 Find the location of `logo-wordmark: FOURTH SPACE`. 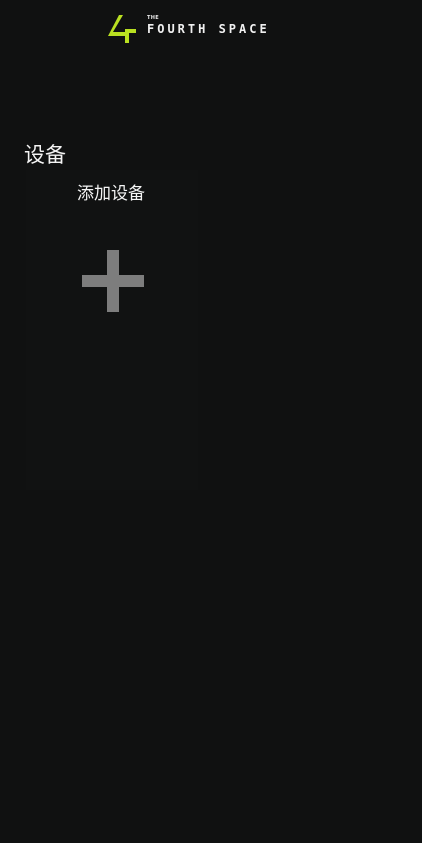

logo-wordmark: FOURTH SPACE is located at coordinates (208, 29).